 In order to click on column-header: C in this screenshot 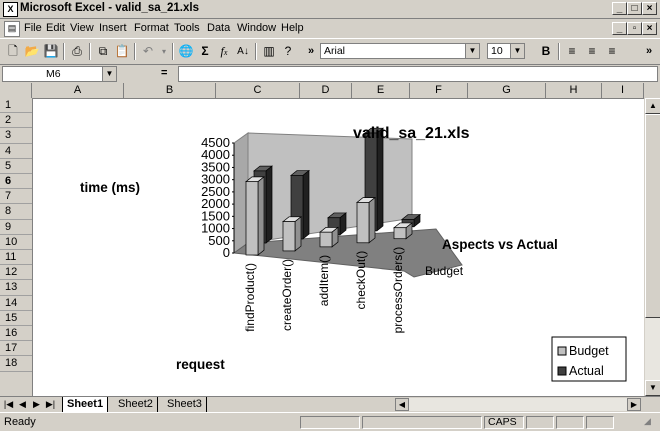, I will do `click(258, 90)`.